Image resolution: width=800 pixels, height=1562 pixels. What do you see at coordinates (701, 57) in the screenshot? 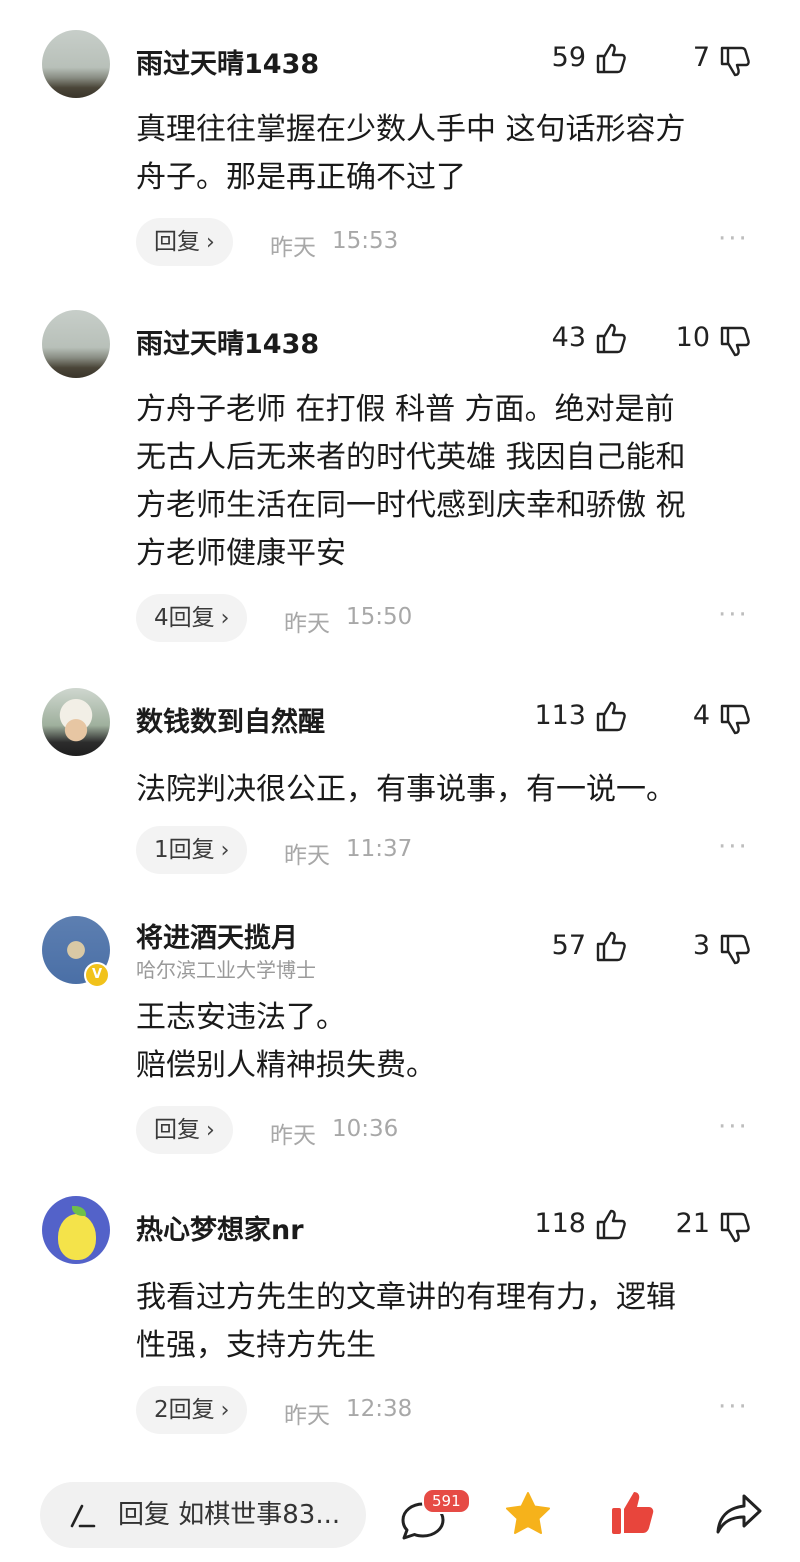
I see `dislike-count: 7` at bounding box center [701, 57].